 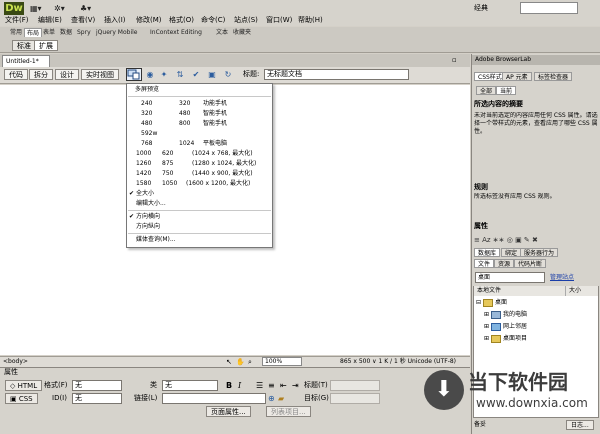 What do you see at coordinates (496, 8) in the screenshot?
I see `workspace-switcher: 经典` at bounding box center [496, 8].